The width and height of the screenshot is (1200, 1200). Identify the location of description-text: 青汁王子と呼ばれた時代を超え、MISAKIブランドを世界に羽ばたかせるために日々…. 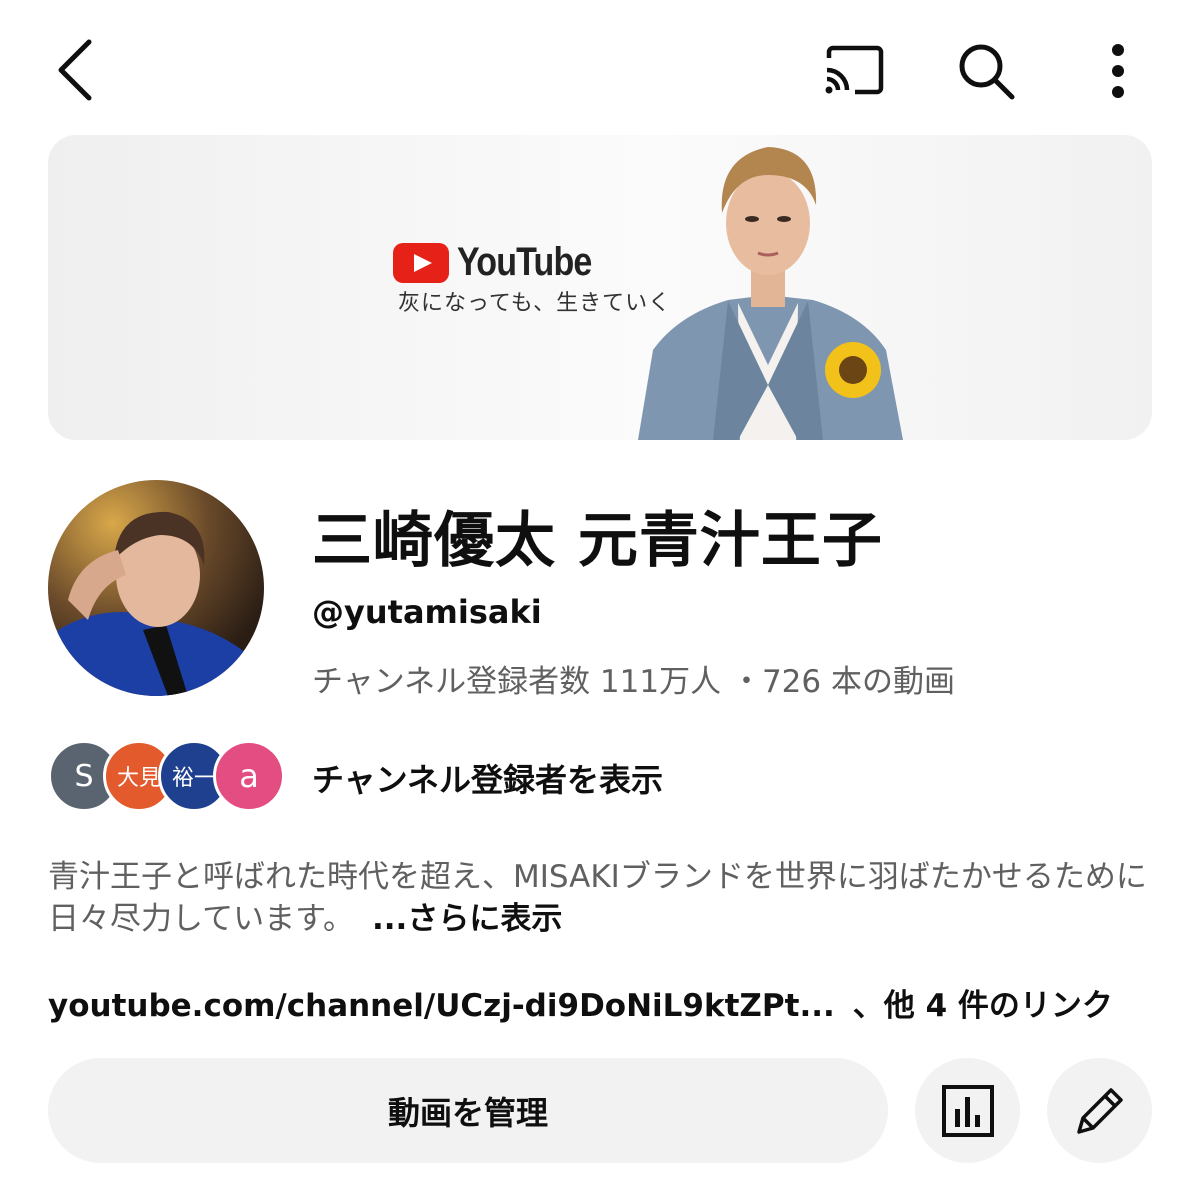
(597, 898).